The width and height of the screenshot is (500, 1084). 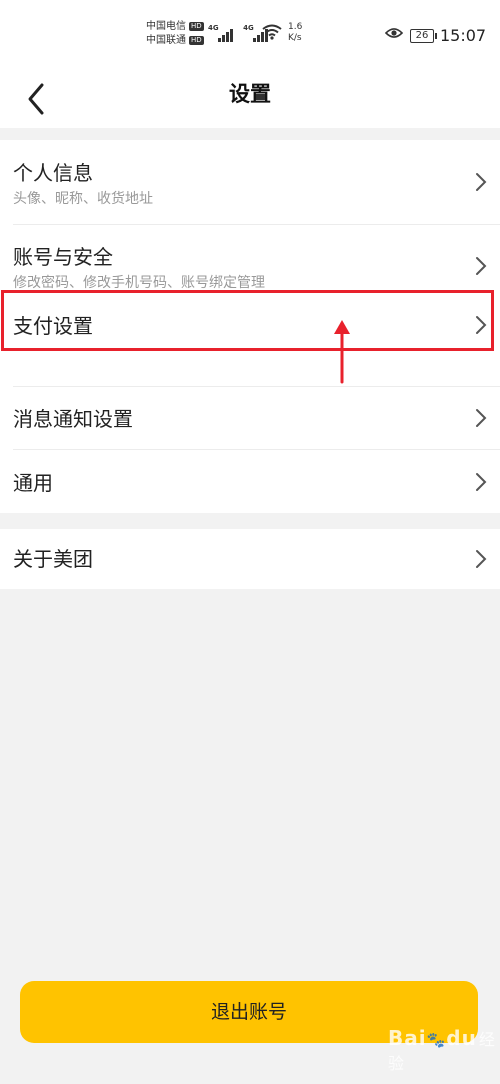 I want to click on page-title: 设置, so click(x=250, y=94).